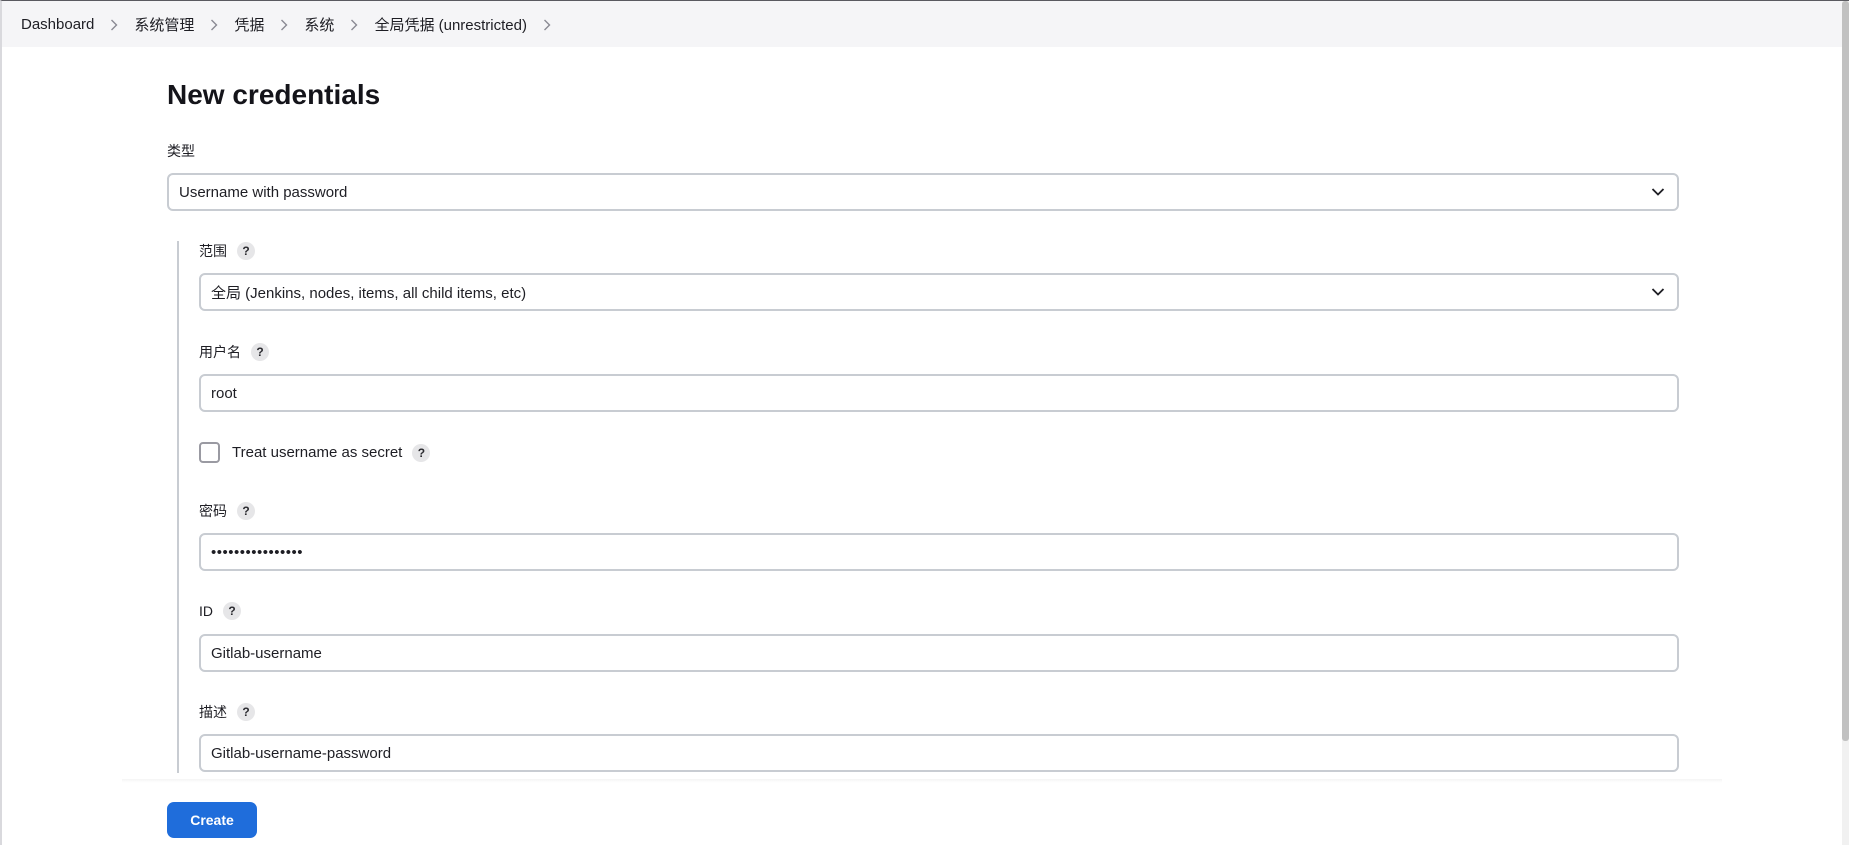 Image resolution: width=1849 pixels, height=845 pixels. Describe the element at coordinates (939, 393) in the screenshot. I see `username-input: root` at that location.